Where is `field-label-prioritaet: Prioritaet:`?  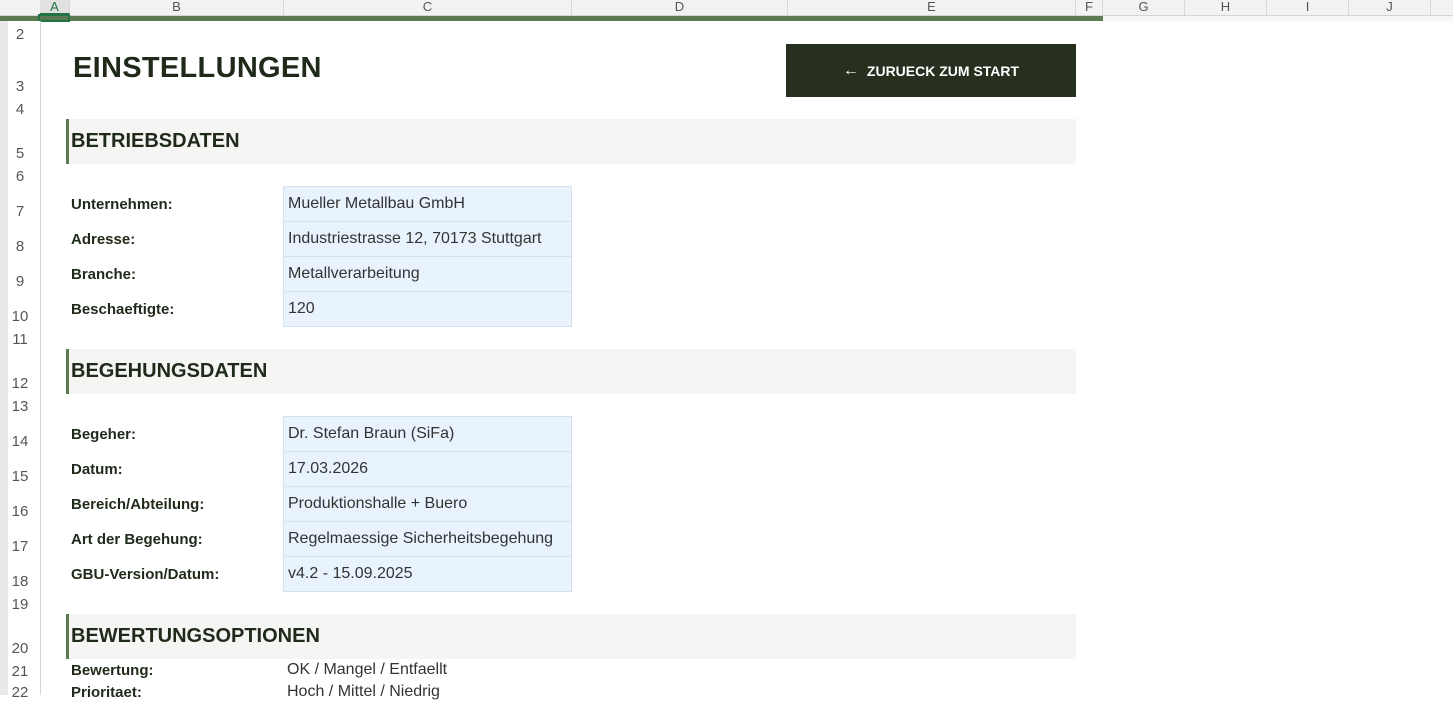 field-label-prioritaet: Prioritaet: is located at coordinates (106, 692).